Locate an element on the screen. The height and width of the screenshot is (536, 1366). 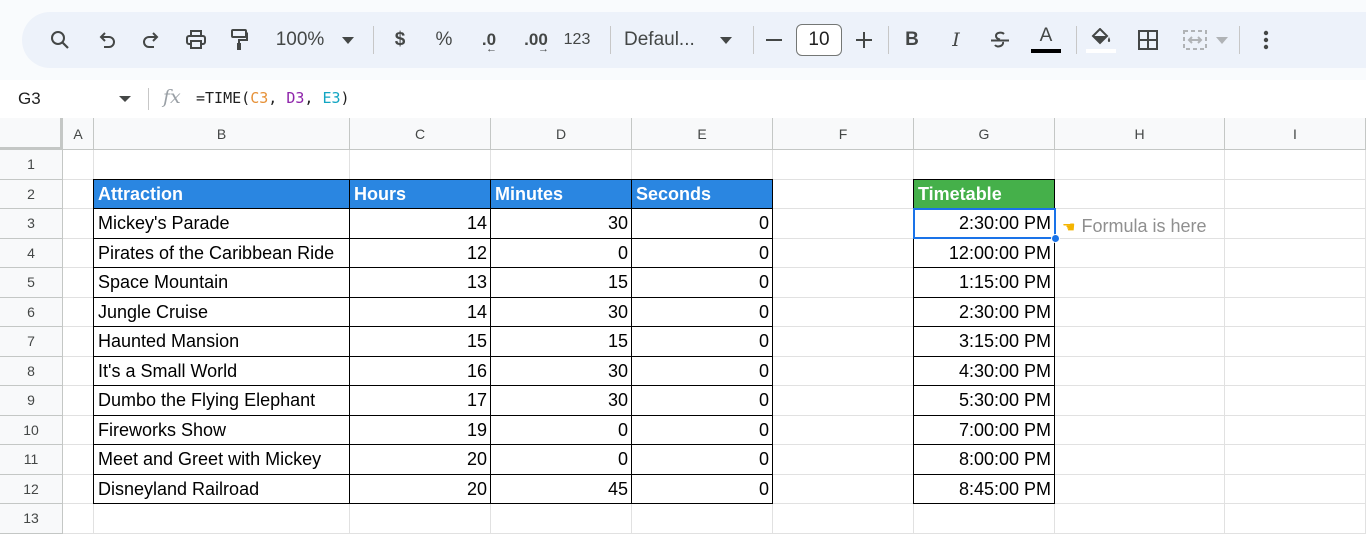
cell-timetable: 3:15:00 PM is located at coordinates (984, 342).